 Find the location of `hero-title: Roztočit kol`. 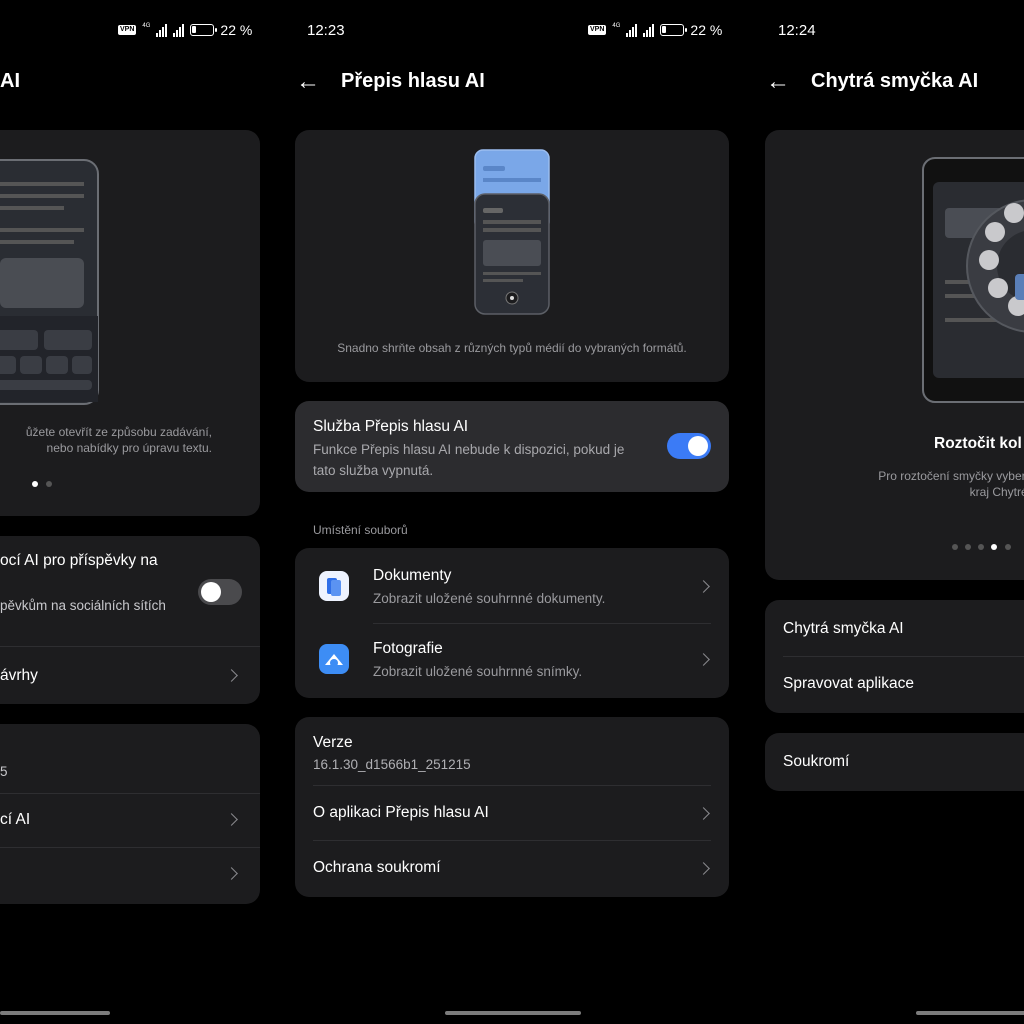

hero-title: Roztočit kol is located at coordinates (978, 443).